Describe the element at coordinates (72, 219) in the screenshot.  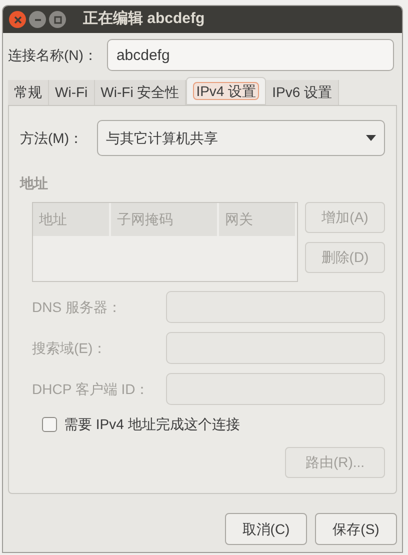
I see `column-header: 地址` at that location.